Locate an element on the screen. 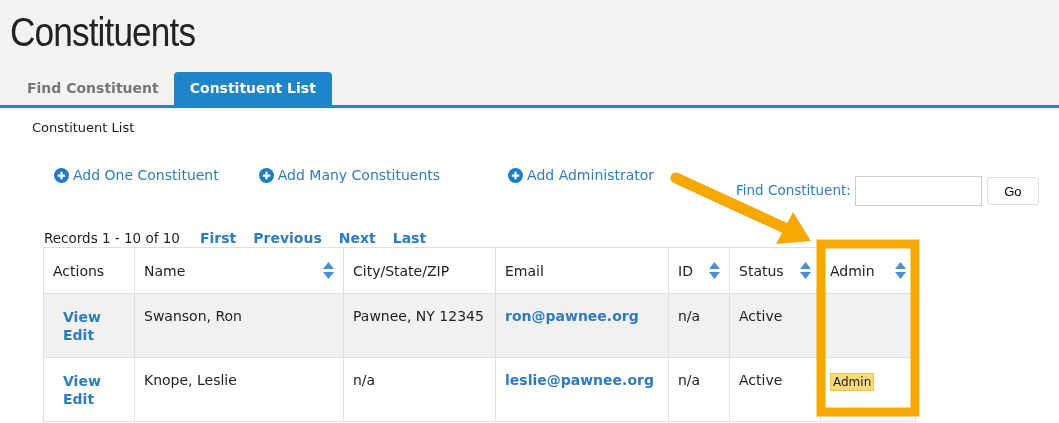  tab: Find Constituent is located at coordinates (93, 88).